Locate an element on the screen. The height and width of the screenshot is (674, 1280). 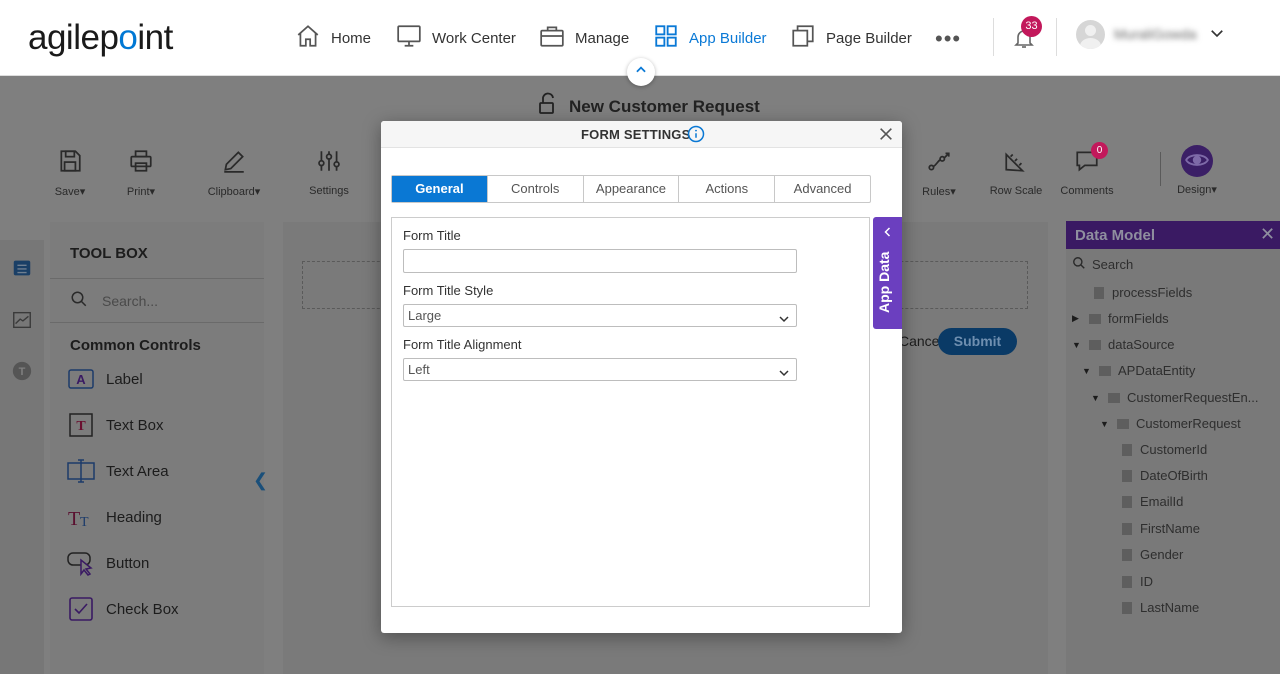
cancel-button: Cancel is located at coordinates (921, 341).